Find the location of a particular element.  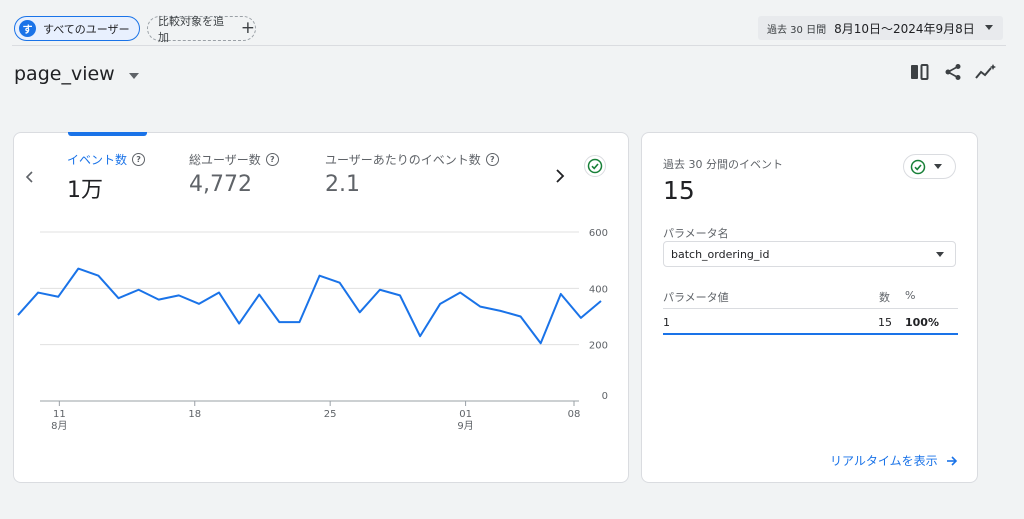

y-tick-label: 400 is located at coordinates (598, 289).